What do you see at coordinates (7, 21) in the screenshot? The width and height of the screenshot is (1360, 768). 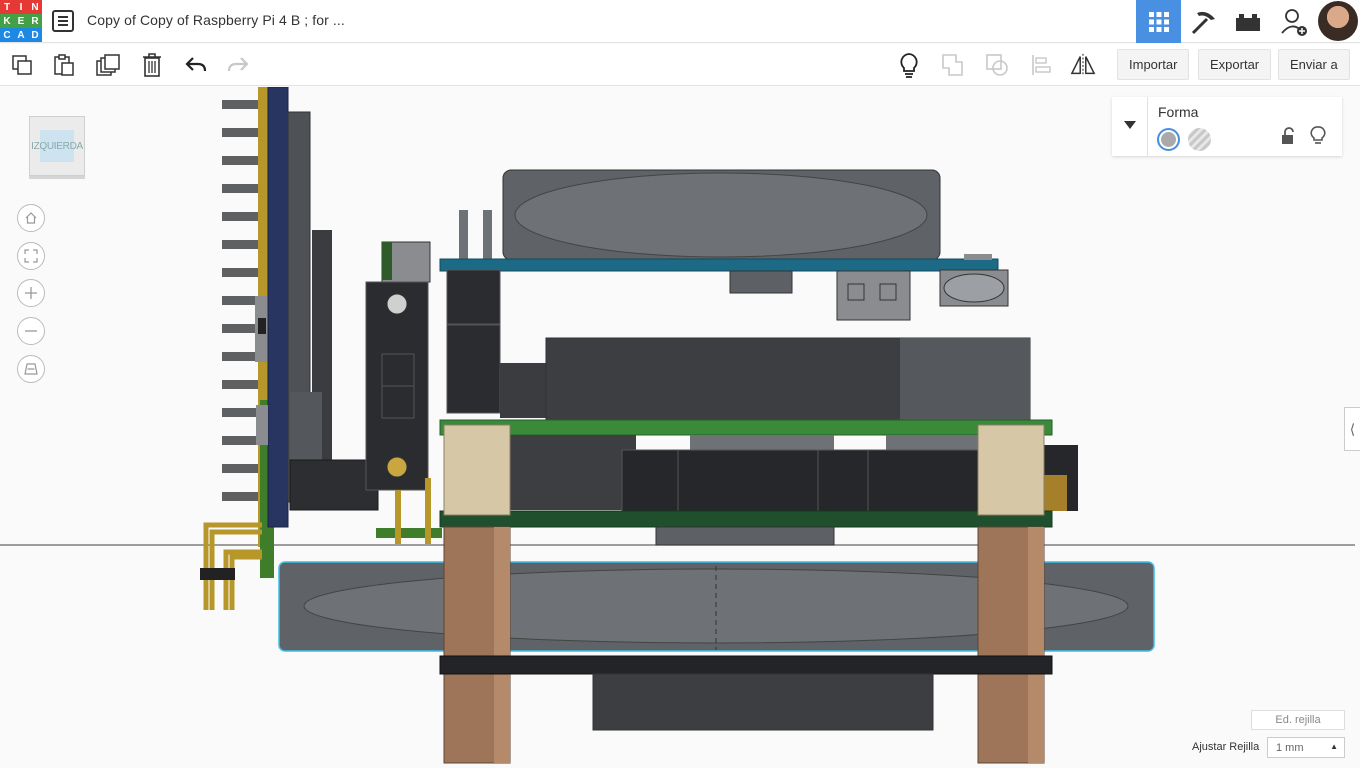 I see `logo-letter: K` at bounding box center [7, 21].